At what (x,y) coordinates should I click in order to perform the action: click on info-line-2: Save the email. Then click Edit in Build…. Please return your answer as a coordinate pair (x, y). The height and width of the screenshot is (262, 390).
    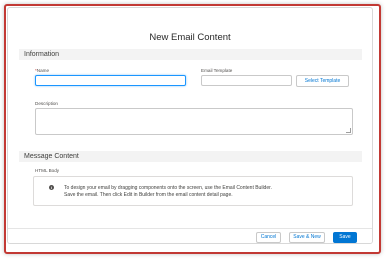
    Looking at the image, I should click on (148, 195).